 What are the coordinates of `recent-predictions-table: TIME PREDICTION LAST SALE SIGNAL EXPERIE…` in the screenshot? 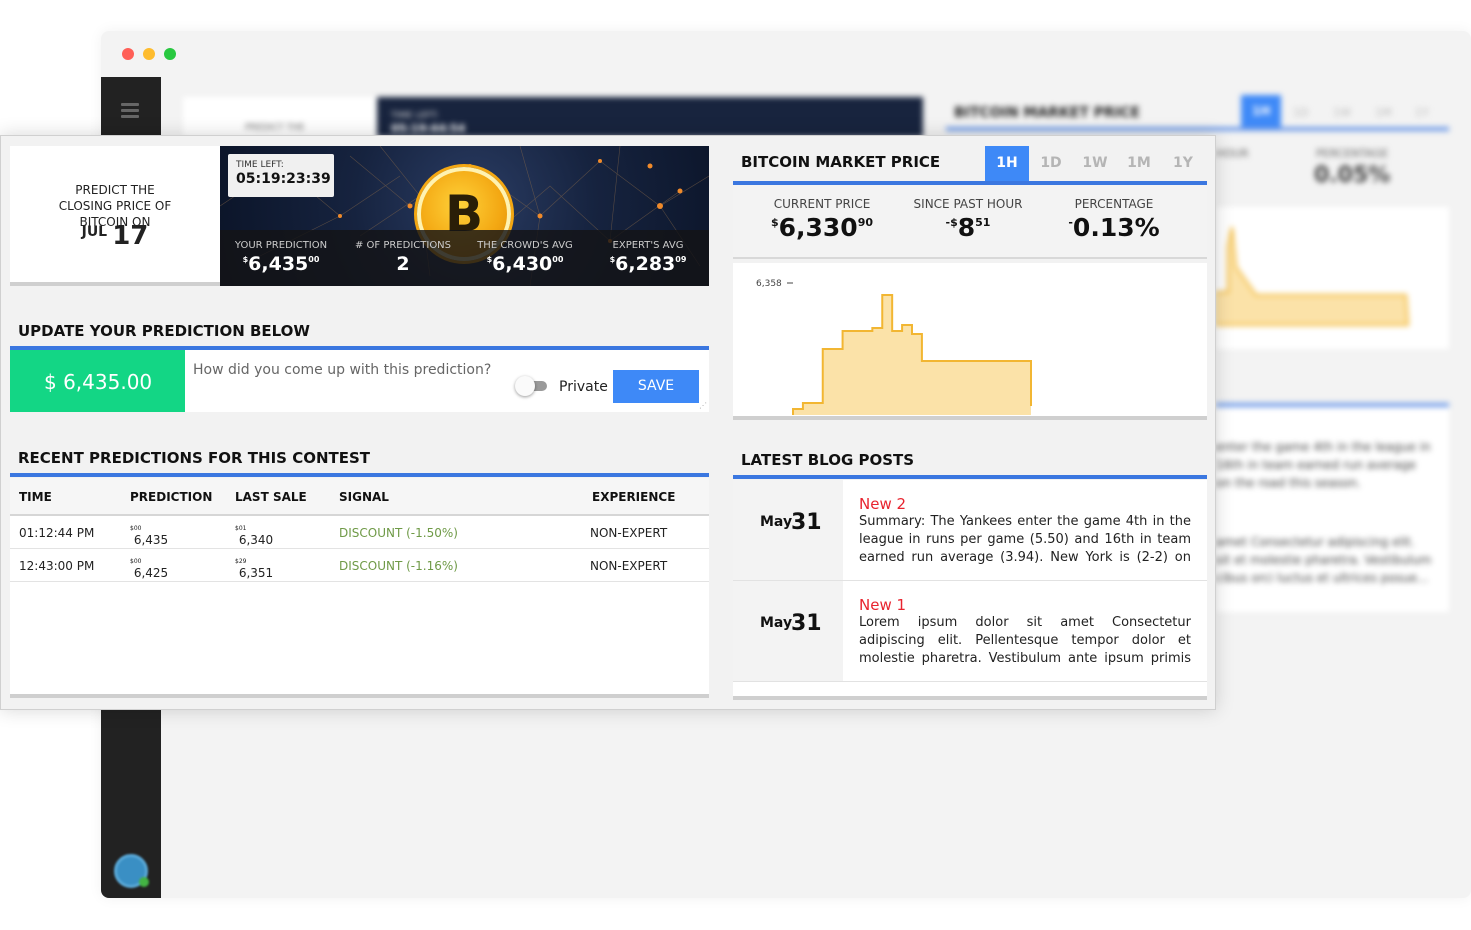 It's located at (359, 588).